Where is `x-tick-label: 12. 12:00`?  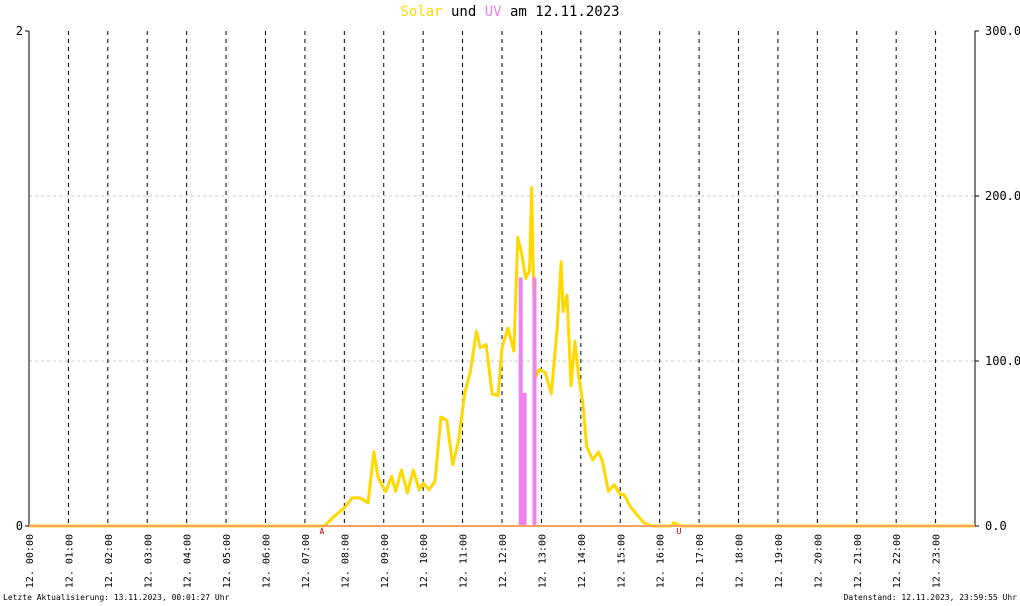
x-tick-label: 12. 12:00 is located at coordinates (503, 561).